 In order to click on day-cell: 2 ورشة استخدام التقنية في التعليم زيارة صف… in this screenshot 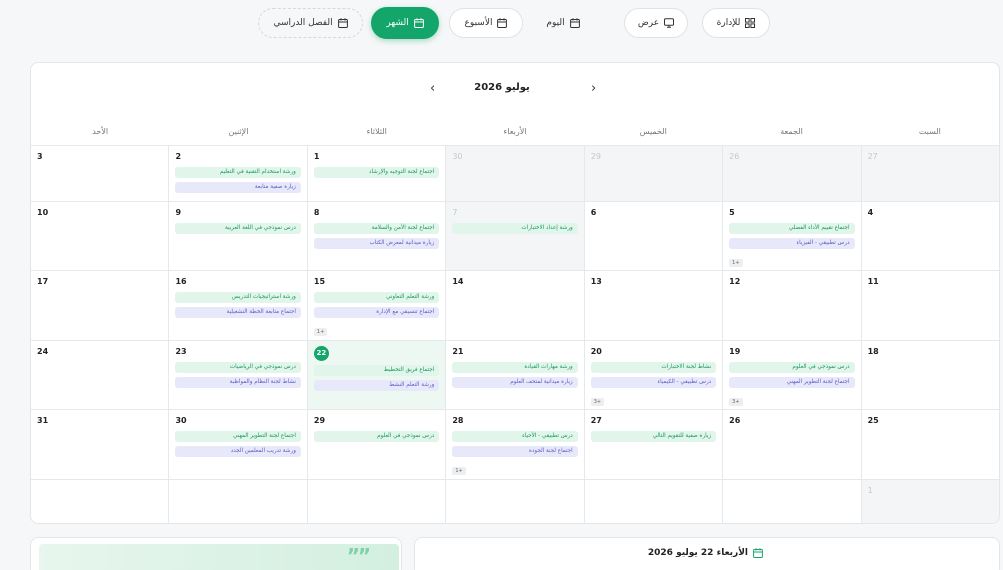, I will do `click(237, 173)`.